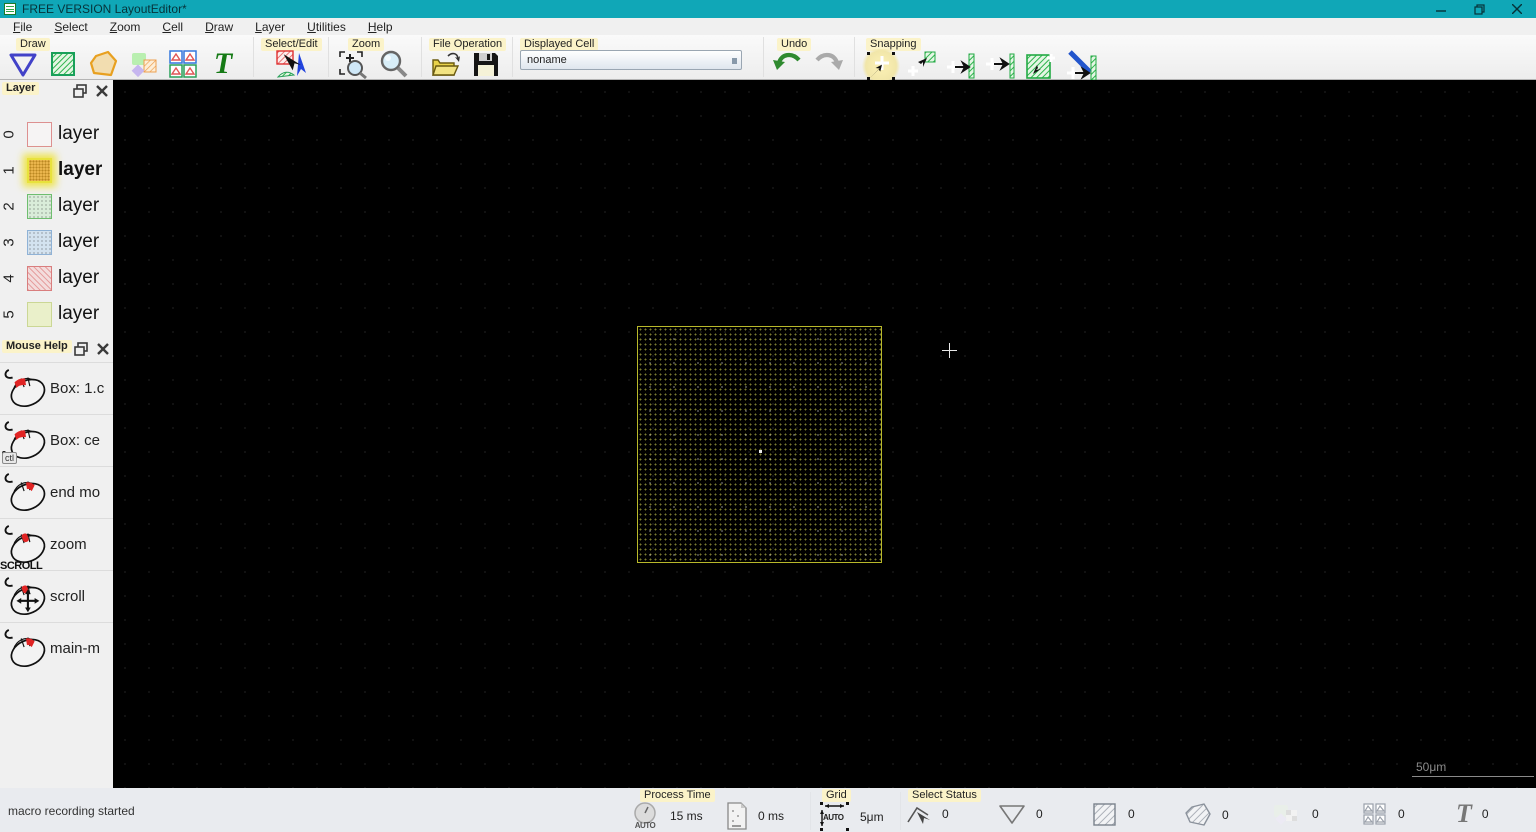 This screenshot has height=832, width=1536. What do you see at coordinates (918, 815) in the screenshot?
I see `select-point-icon` at bounding box center [918, 815].